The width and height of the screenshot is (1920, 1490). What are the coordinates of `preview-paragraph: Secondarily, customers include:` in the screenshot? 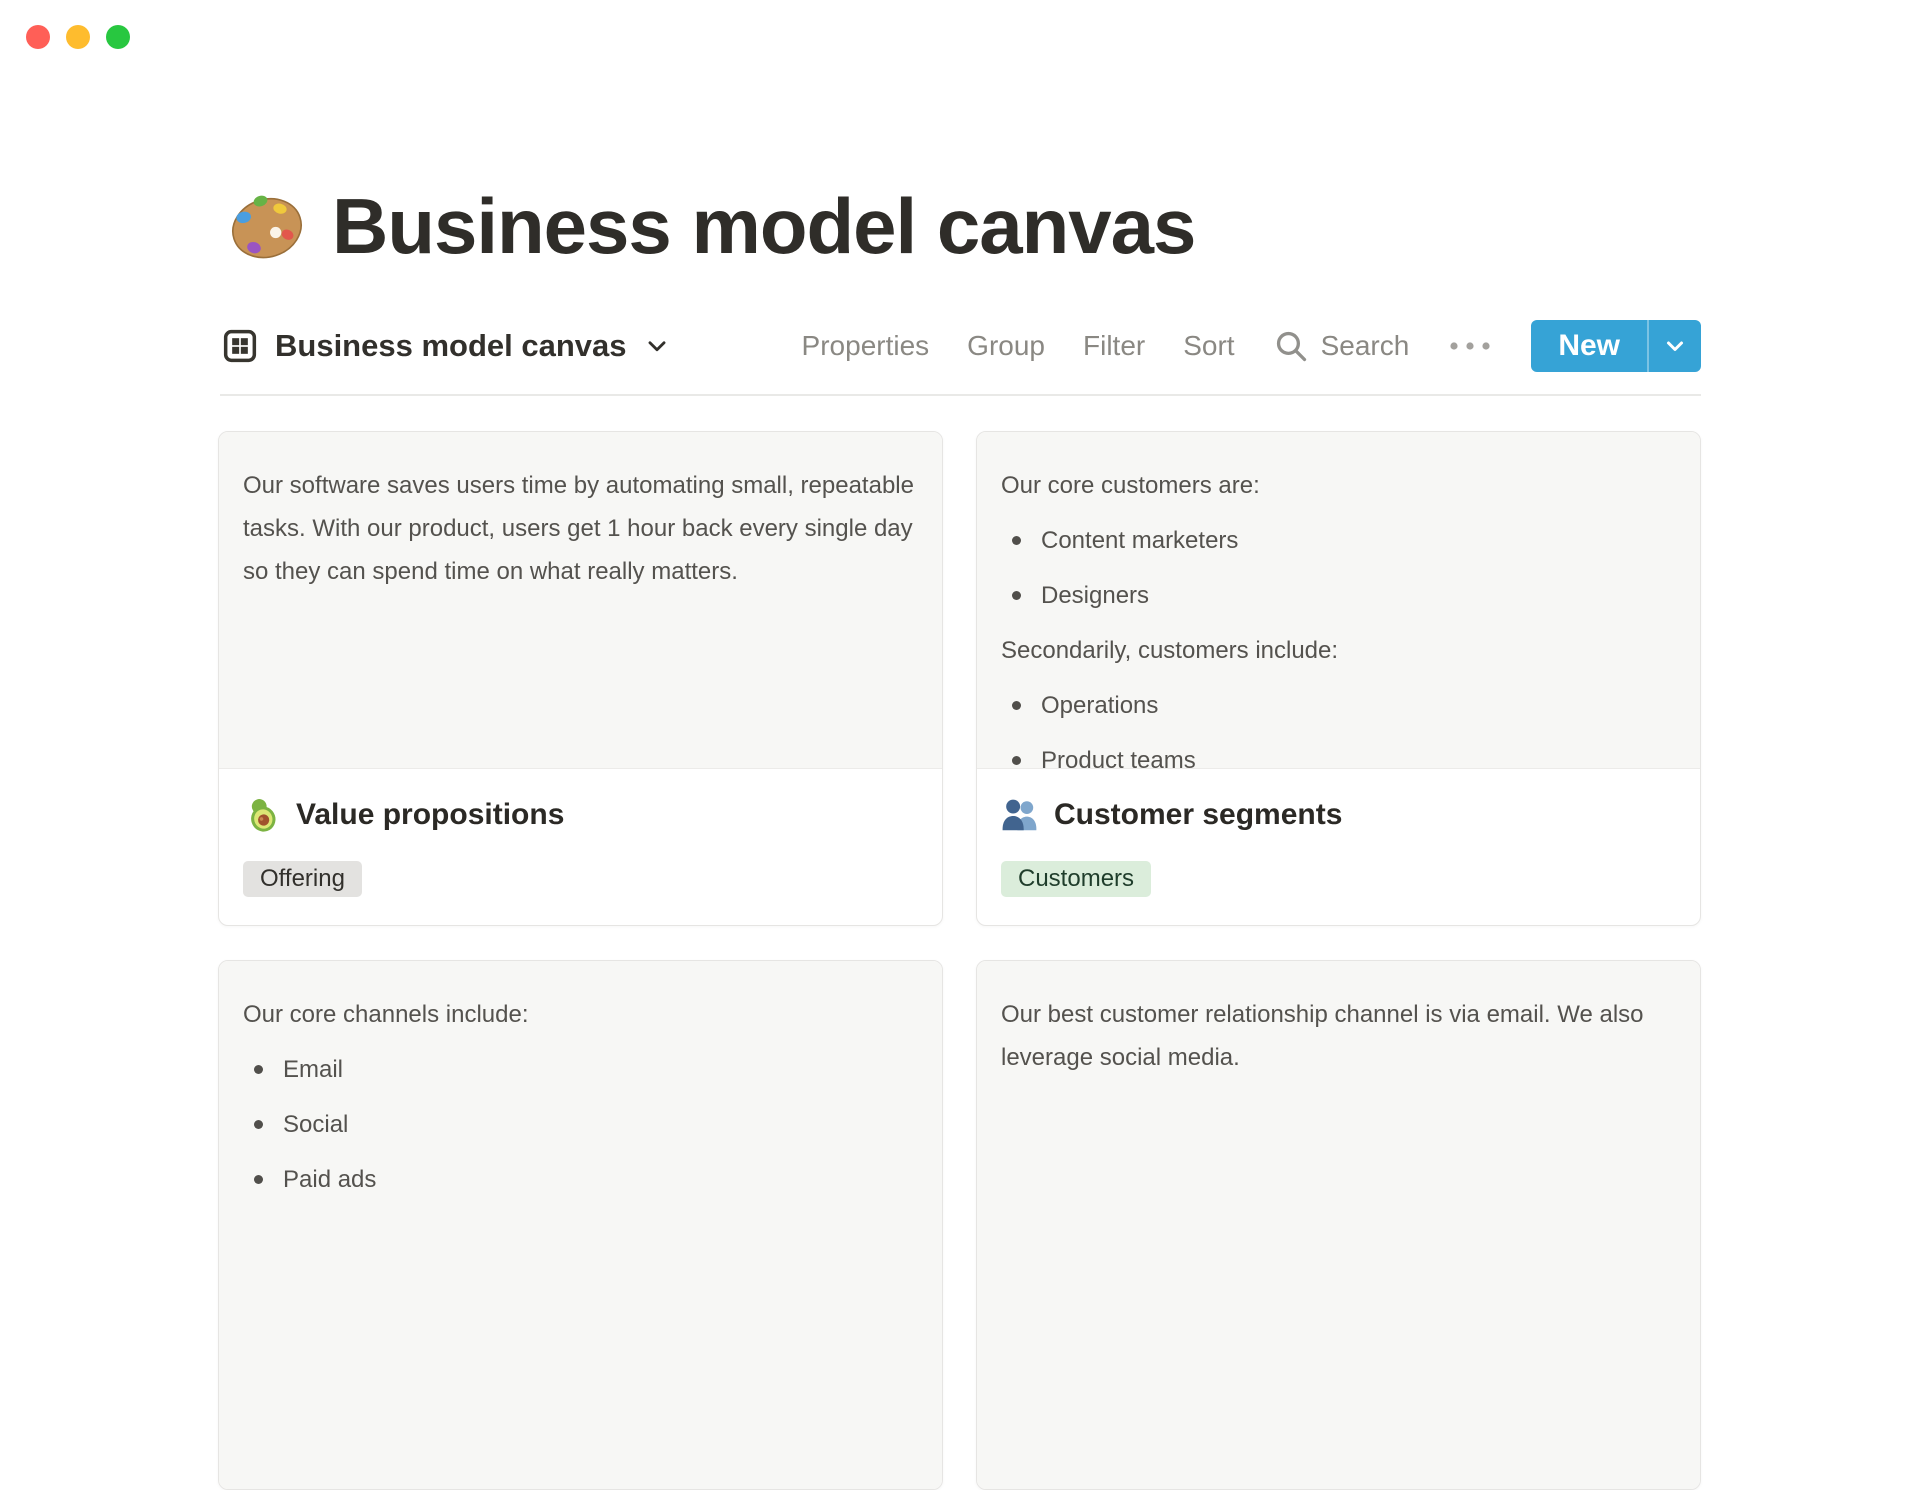 It's located at (1170, 650).